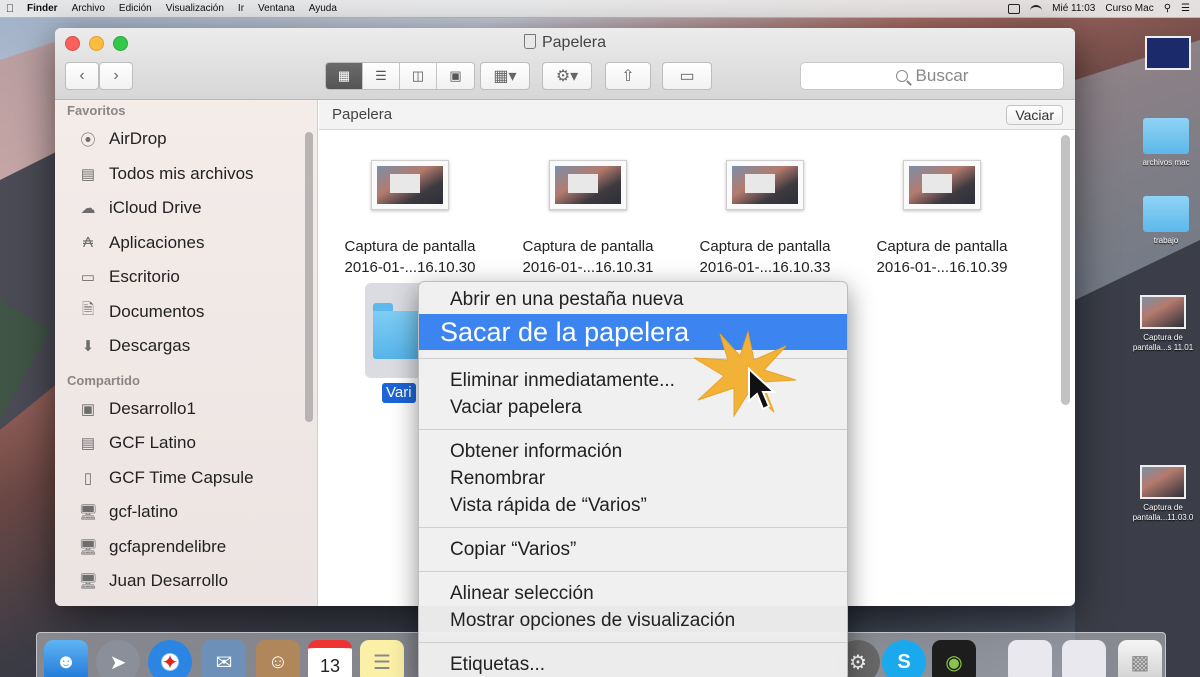 The height and width of the screenshot is (677, 1200). I want to click on list-view-button: ☰, so click(381, 76).